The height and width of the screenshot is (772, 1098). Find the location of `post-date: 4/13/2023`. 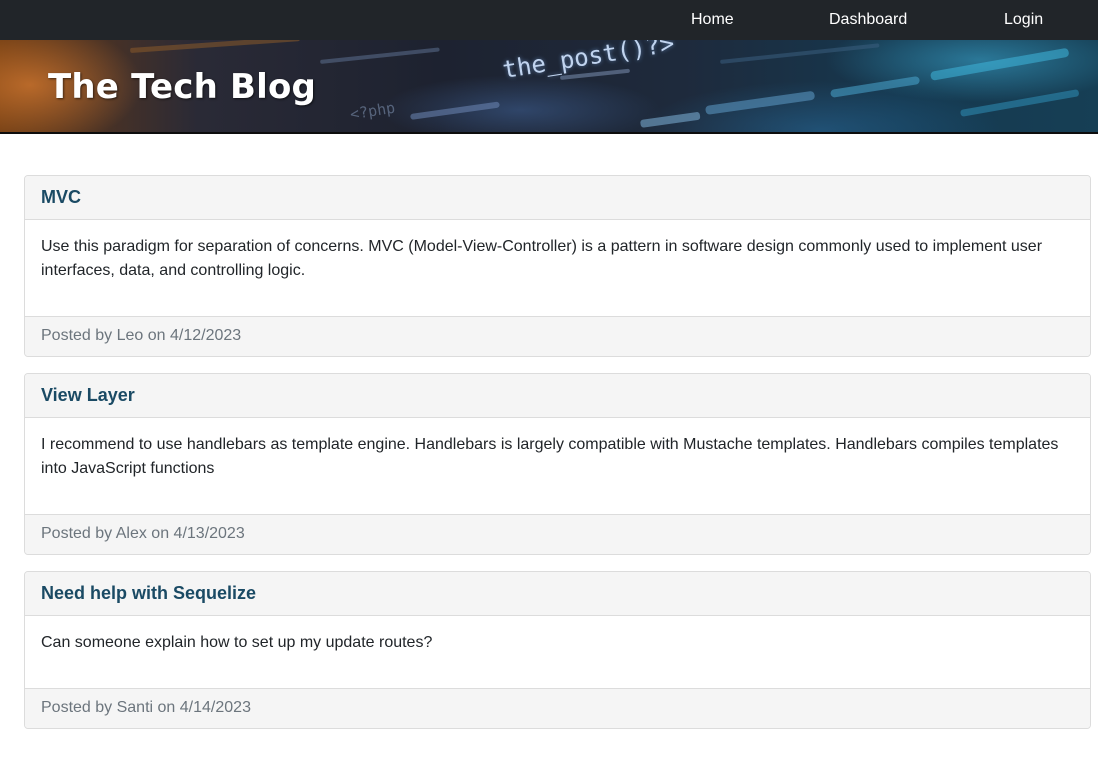

post-date: 4/13/2023 is located at coordinates (209, 533).